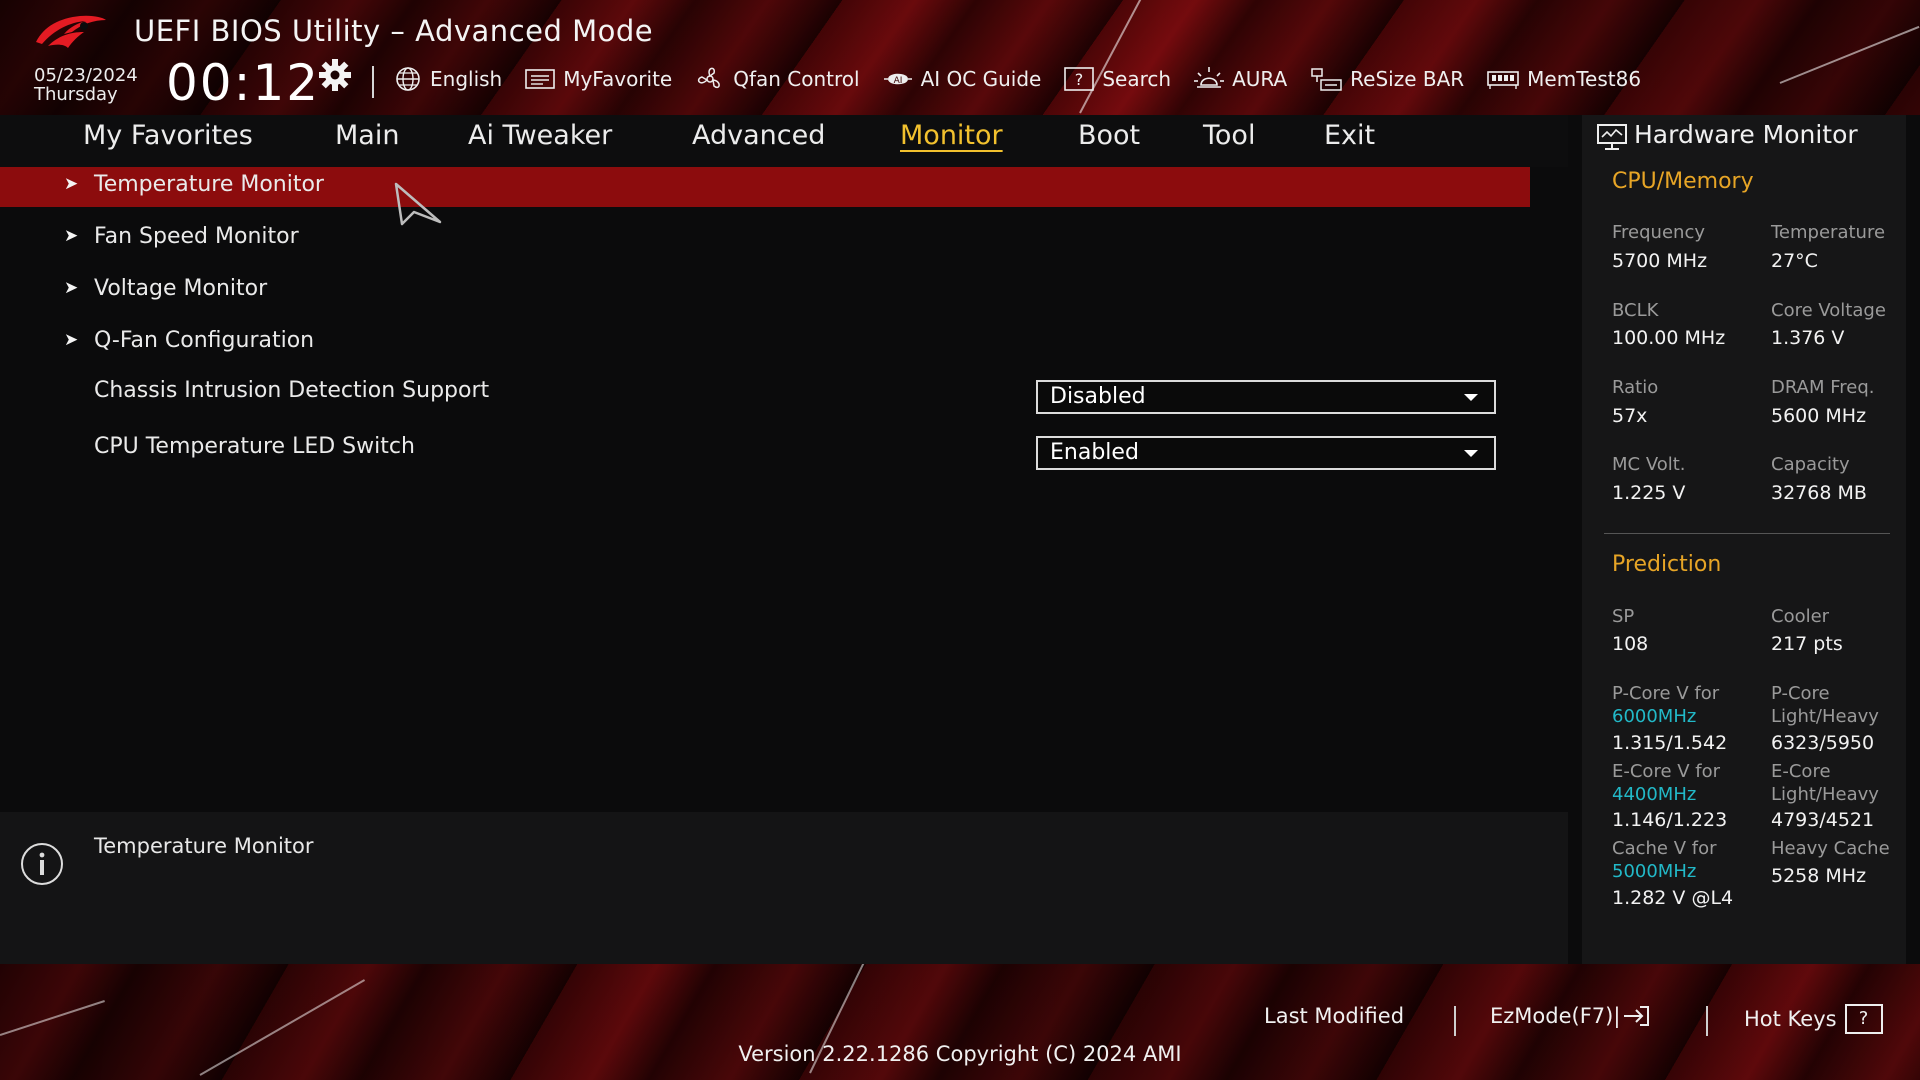  What do you see at coordinates (209, 184) in the screenshot?
I see `menu-item-label: Temperature Monitor` at bounding box center [209, 184].